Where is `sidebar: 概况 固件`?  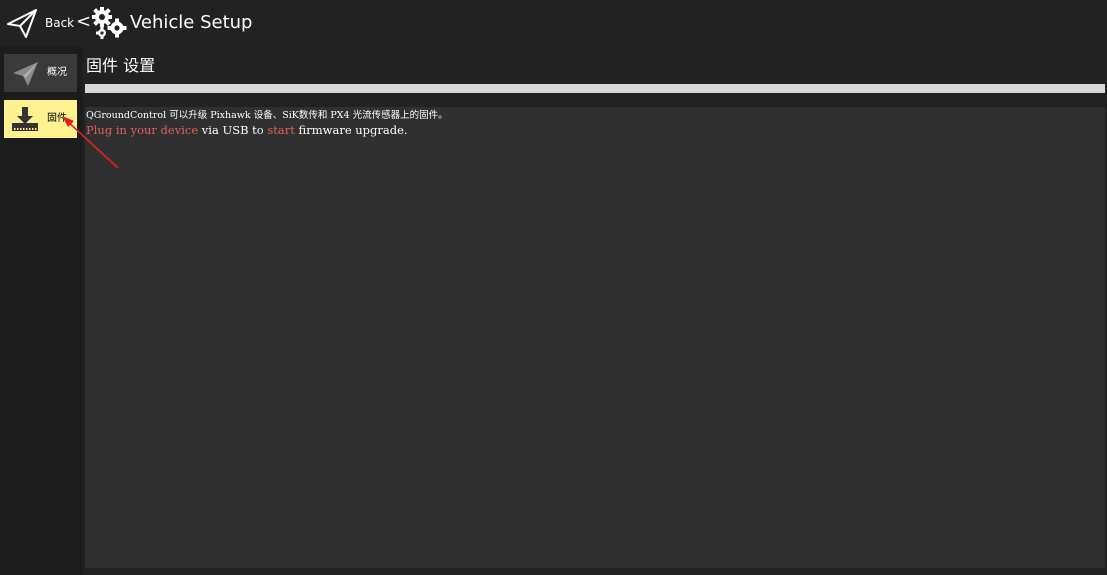
sidebar: 概况 固件 is located at coordinates (41, 310).